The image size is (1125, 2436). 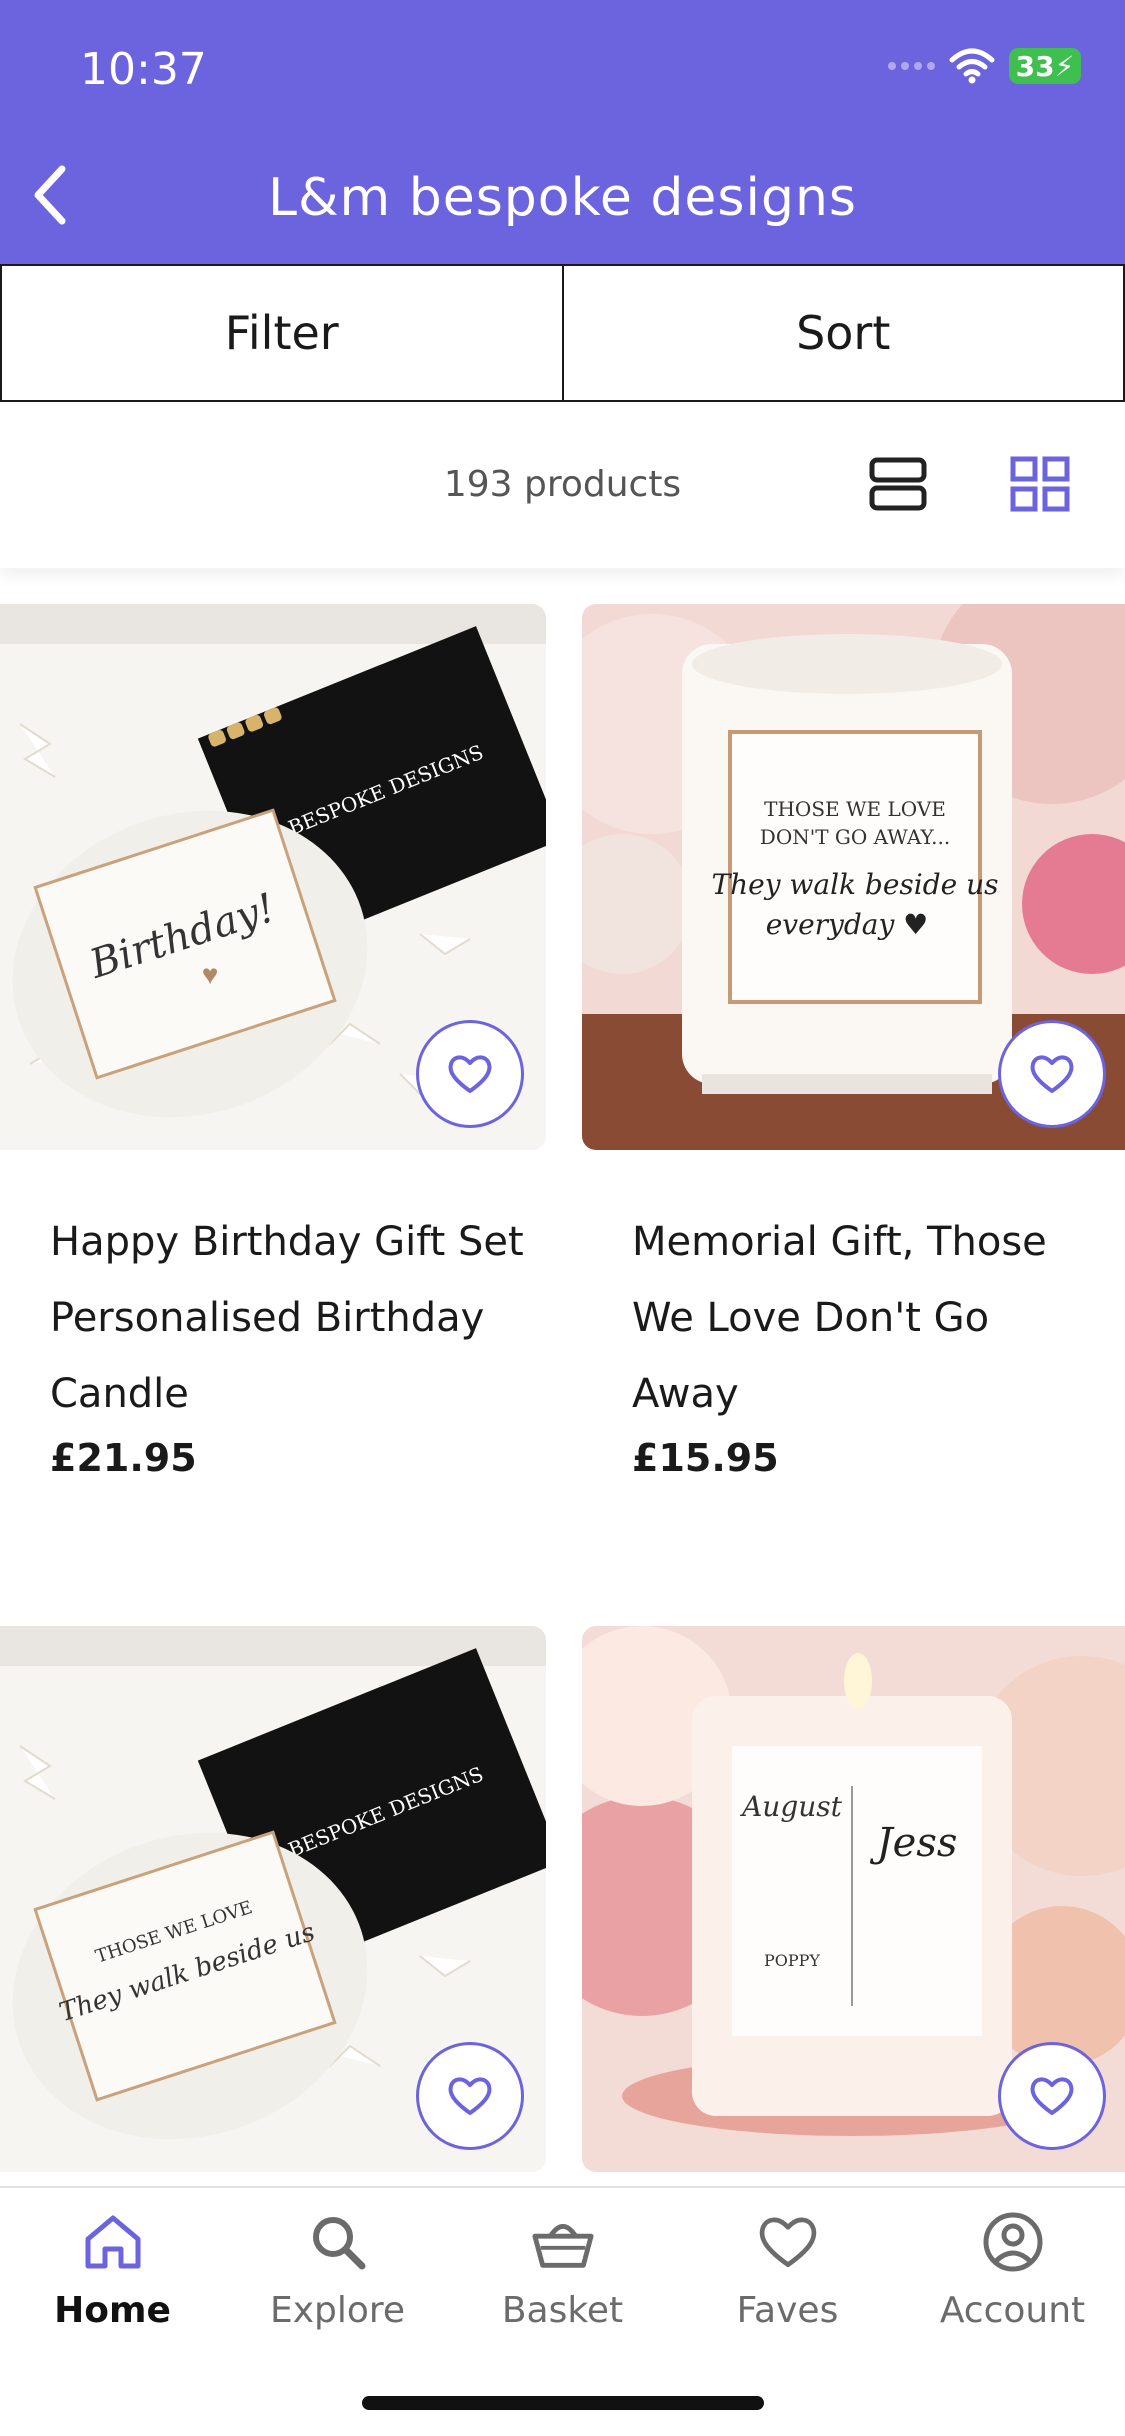 I want to click on list-view-toggle, so click(x=898, y=486).